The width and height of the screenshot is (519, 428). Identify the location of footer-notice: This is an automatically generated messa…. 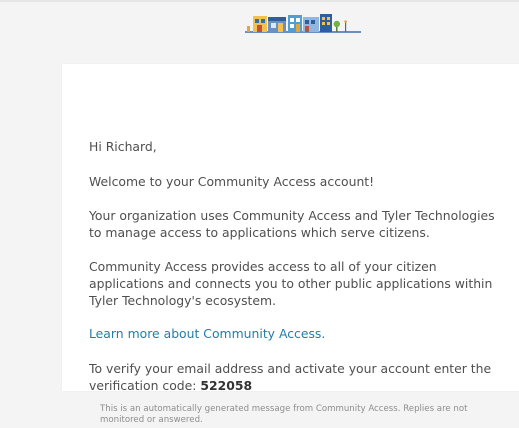
(284, 414).